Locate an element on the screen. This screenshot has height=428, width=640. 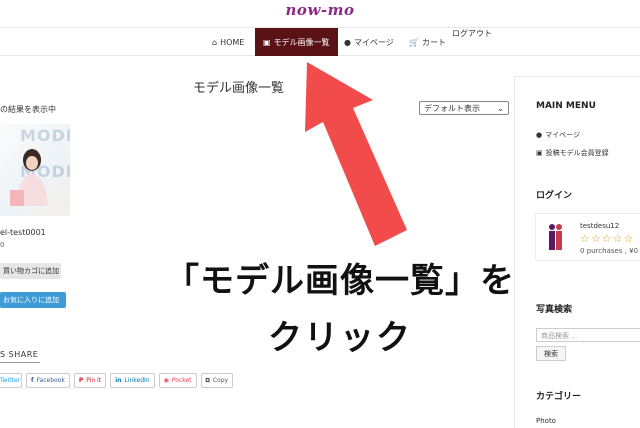
thumbnail-watermark: MODE is located at coordinates (45, 135).